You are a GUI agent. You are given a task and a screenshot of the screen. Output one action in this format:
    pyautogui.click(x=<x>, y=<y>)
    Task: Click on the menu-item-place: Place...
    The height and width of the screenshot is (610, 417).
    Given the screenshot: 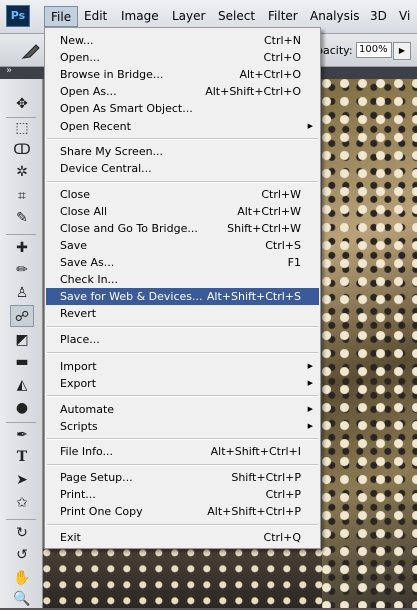 What is the action you would take?
    pyautogui.click(x=182, y=339)
    